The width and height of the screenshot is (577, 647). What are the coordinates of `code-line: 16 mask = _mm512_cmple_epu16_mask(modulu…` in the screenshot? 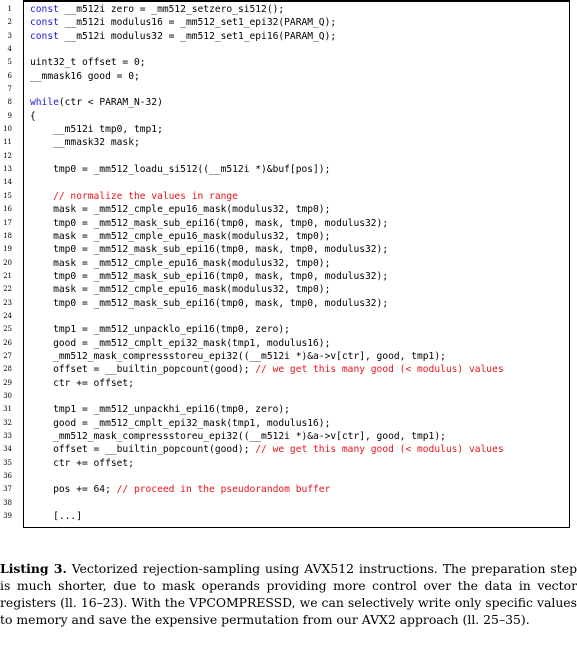 It's located at (288, 209).